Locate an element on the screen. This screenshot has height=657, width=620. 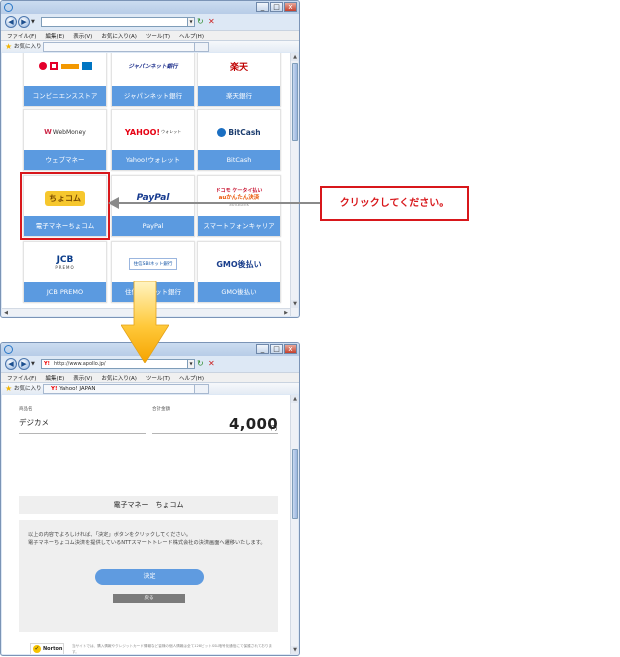
address-input is located at coordinates (115, 22).